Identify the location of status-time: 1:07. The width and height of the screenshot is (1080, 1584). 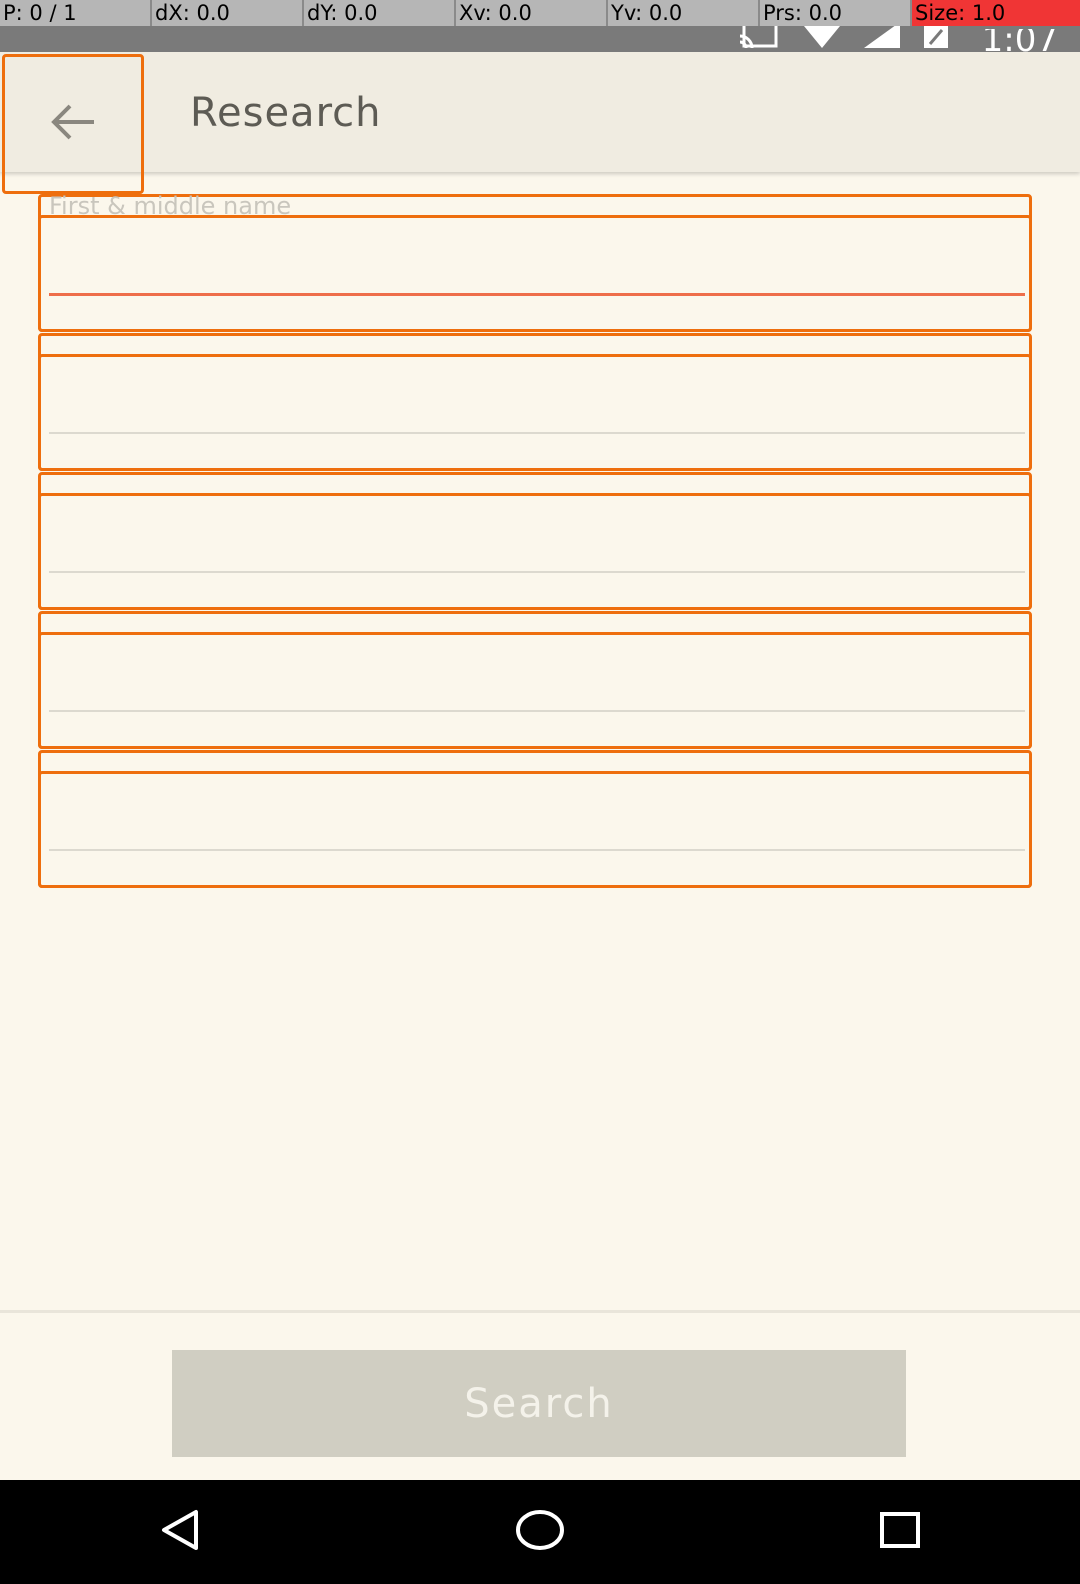
(1019, 40).